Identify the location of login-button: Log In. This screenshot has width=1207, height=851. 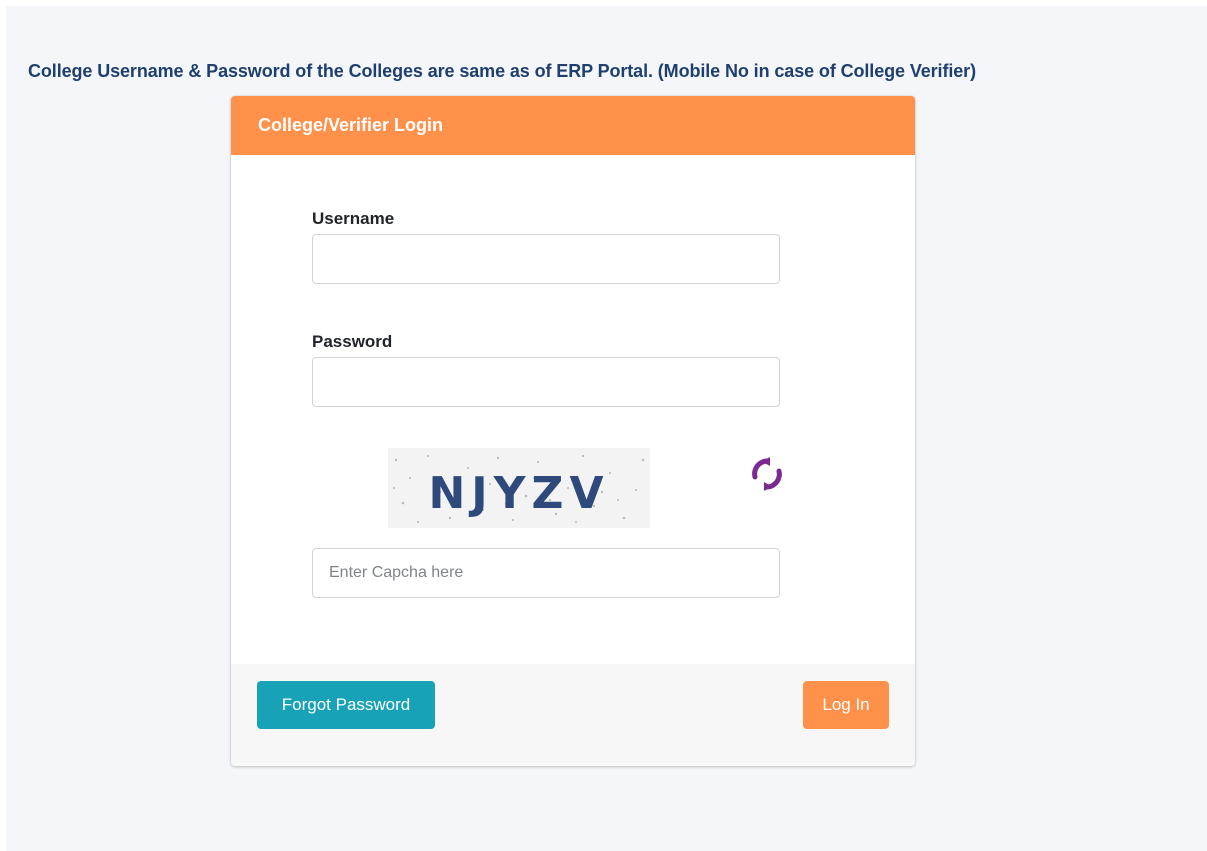
(846, 705).